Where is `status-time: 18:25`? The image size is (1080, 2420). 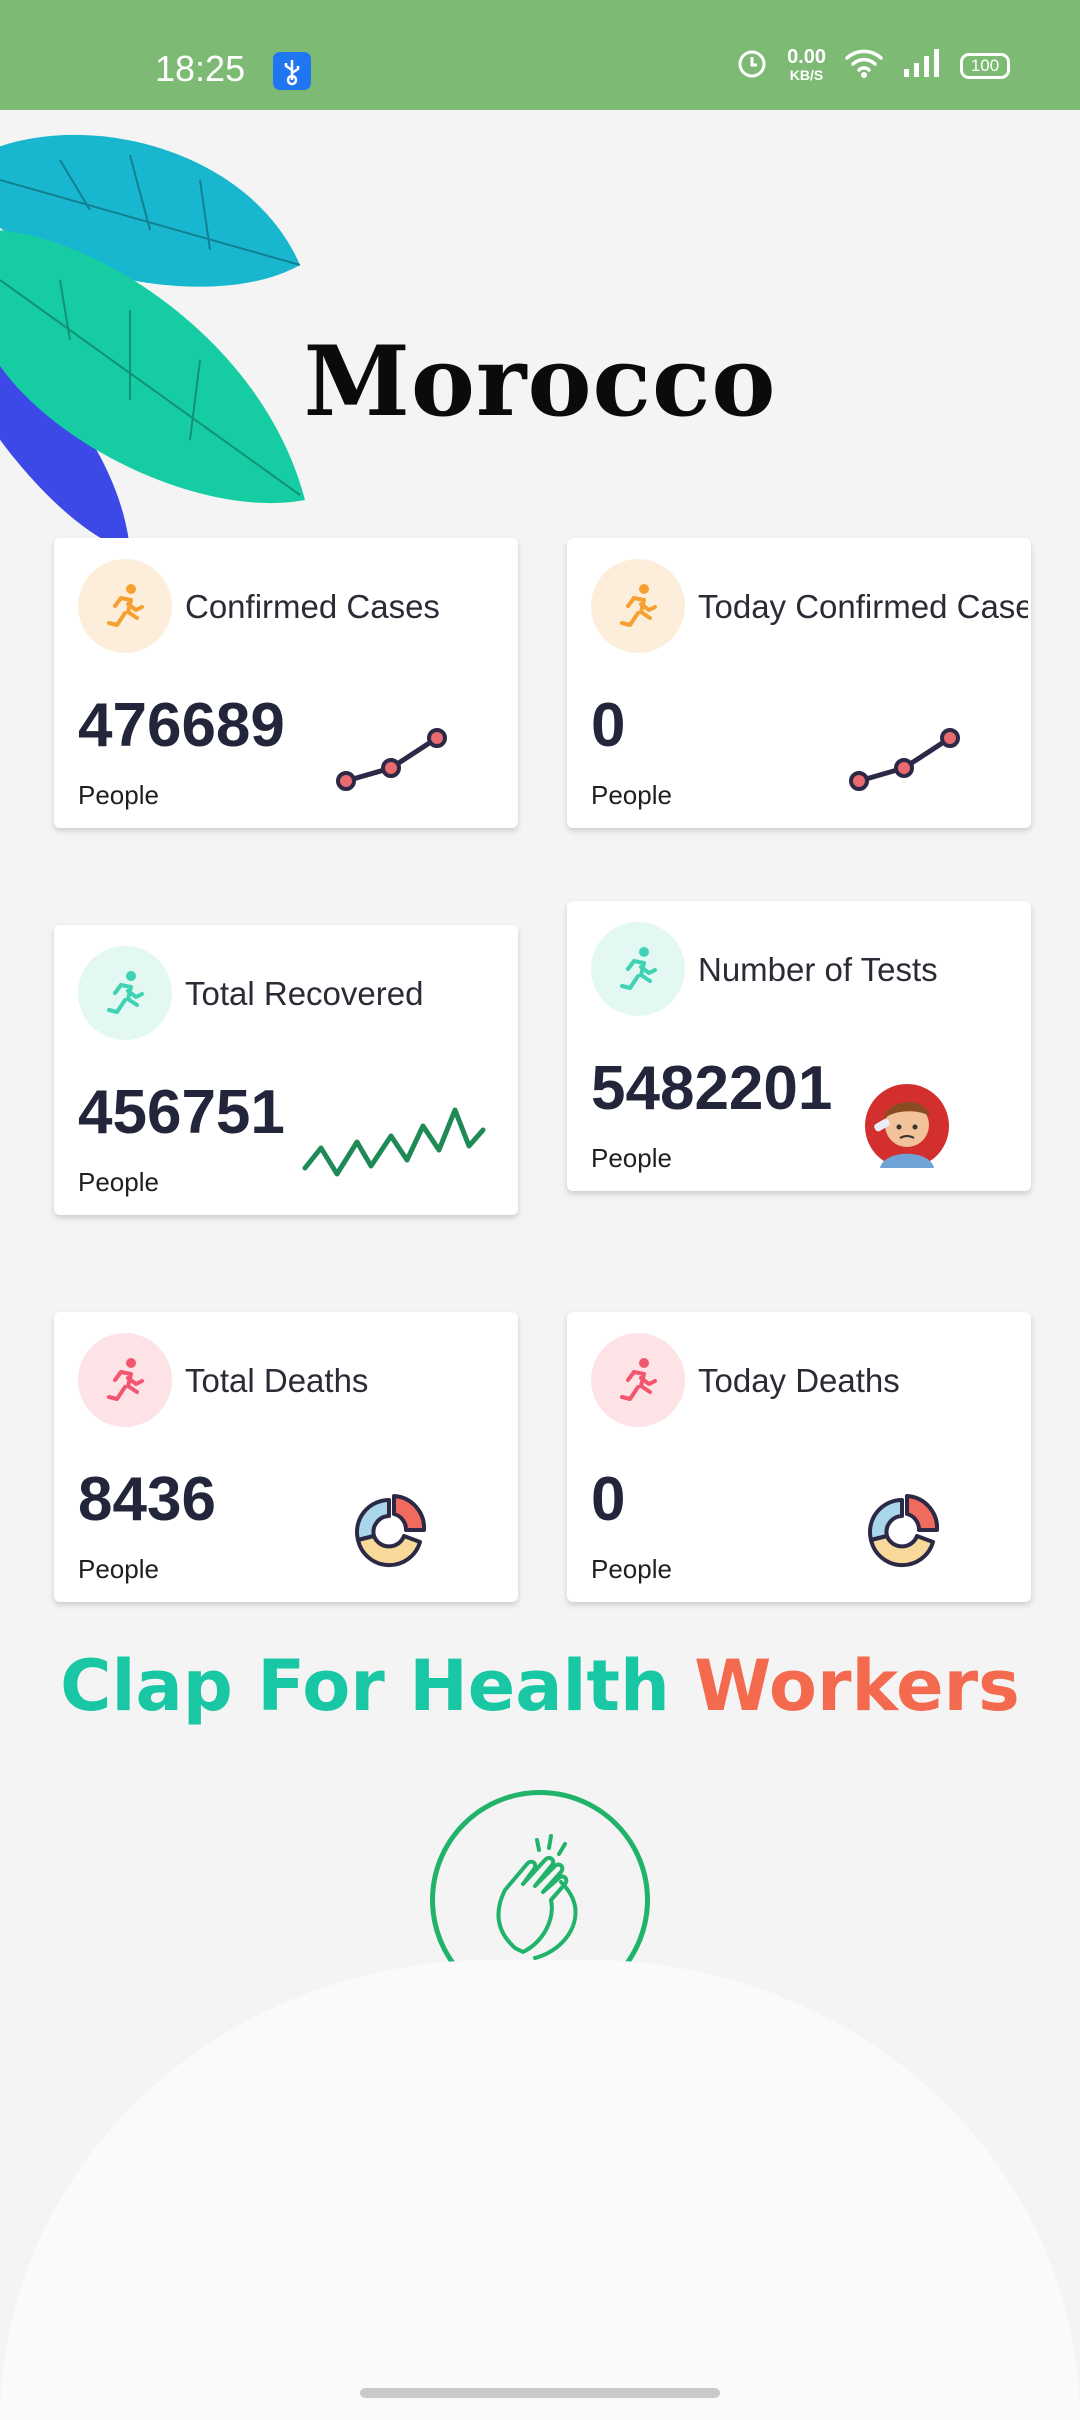
status-time: 18:25 is located at coordinates (200, 68).